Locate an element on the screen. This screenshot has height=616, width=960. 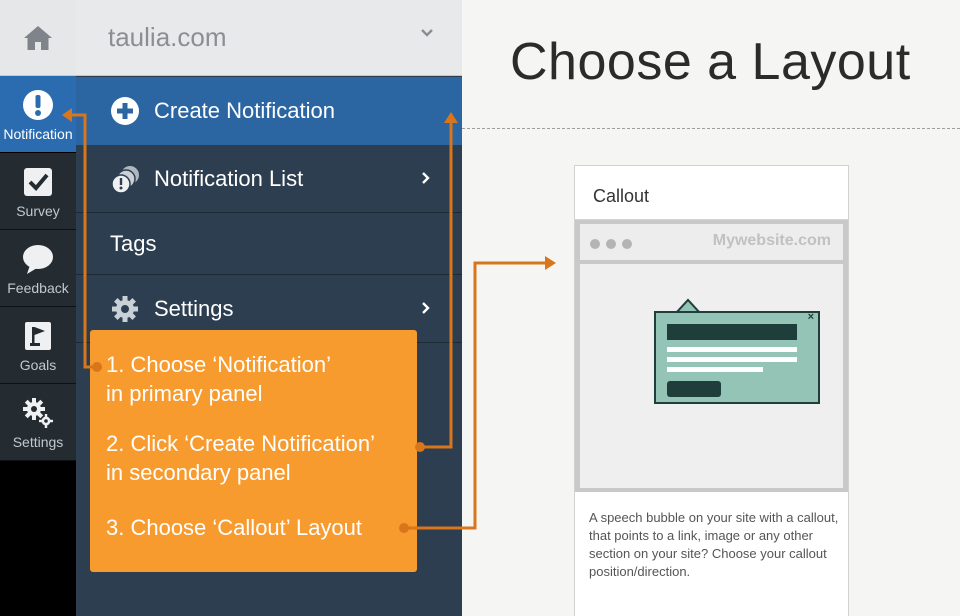
home-button is located at coordinates (38, 38).